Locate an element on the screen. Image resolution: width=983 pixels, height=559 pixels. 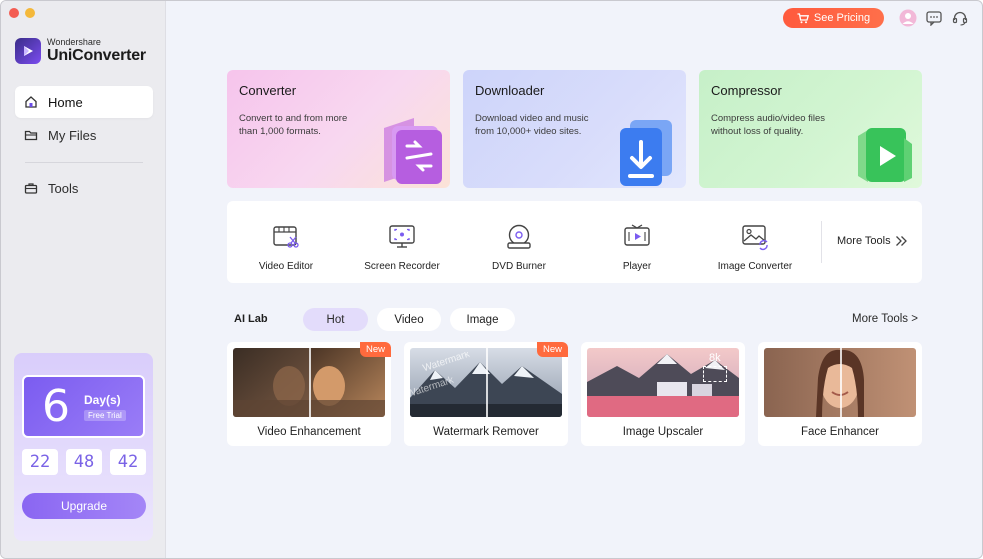
countdown-minutes: 48 is located at coordinates (84, 462).